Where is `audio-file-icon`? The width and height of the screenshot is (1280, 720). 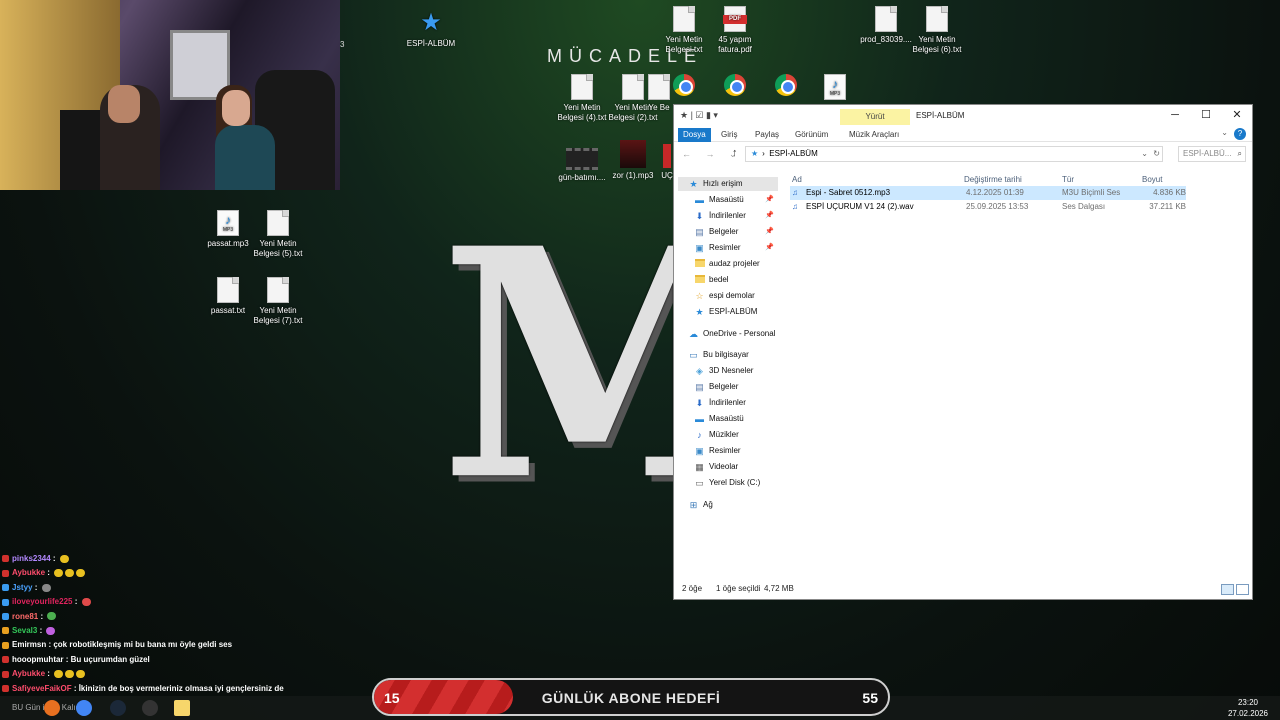
audio-file-icon is located at coordinates (633, 154).